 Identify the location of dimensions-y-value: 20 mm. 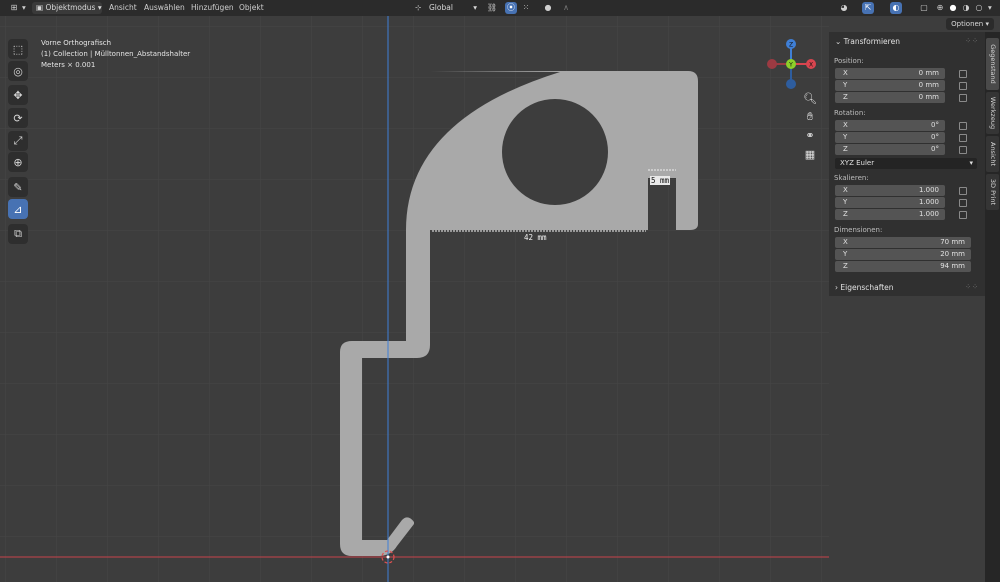
(952, 254).